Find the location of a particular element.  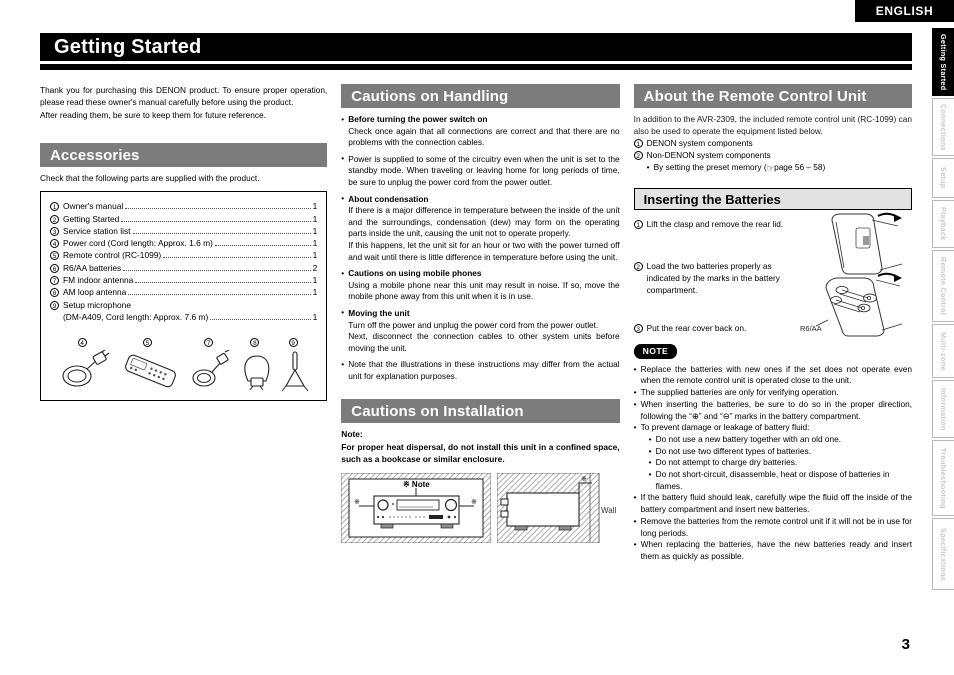

circled-number: 3 is located at coordinates (54, 231).